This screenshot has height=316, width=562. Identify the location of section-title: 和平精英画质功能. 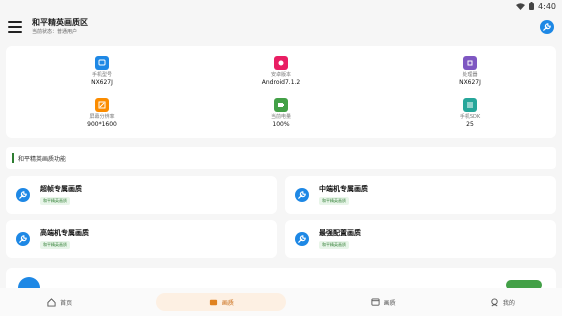
(42, 159).